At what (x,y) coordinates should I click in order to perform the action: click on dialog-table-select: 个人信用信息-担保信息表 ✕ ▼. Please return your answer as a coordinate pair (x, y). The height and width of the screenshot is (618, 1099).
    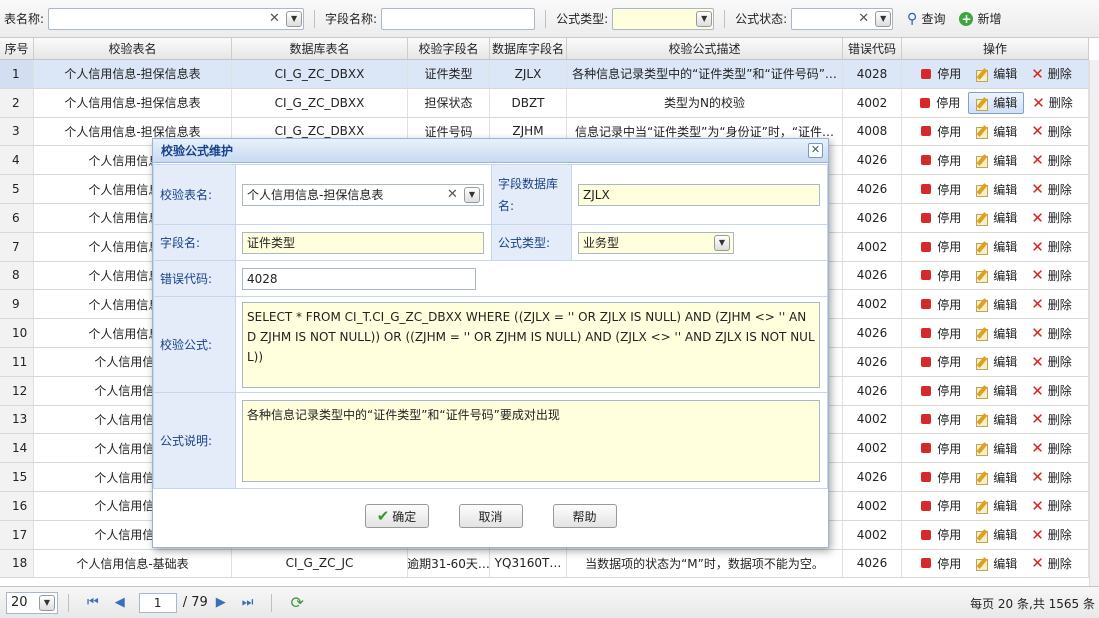
    Looking at the image, I should click on (363, 194).